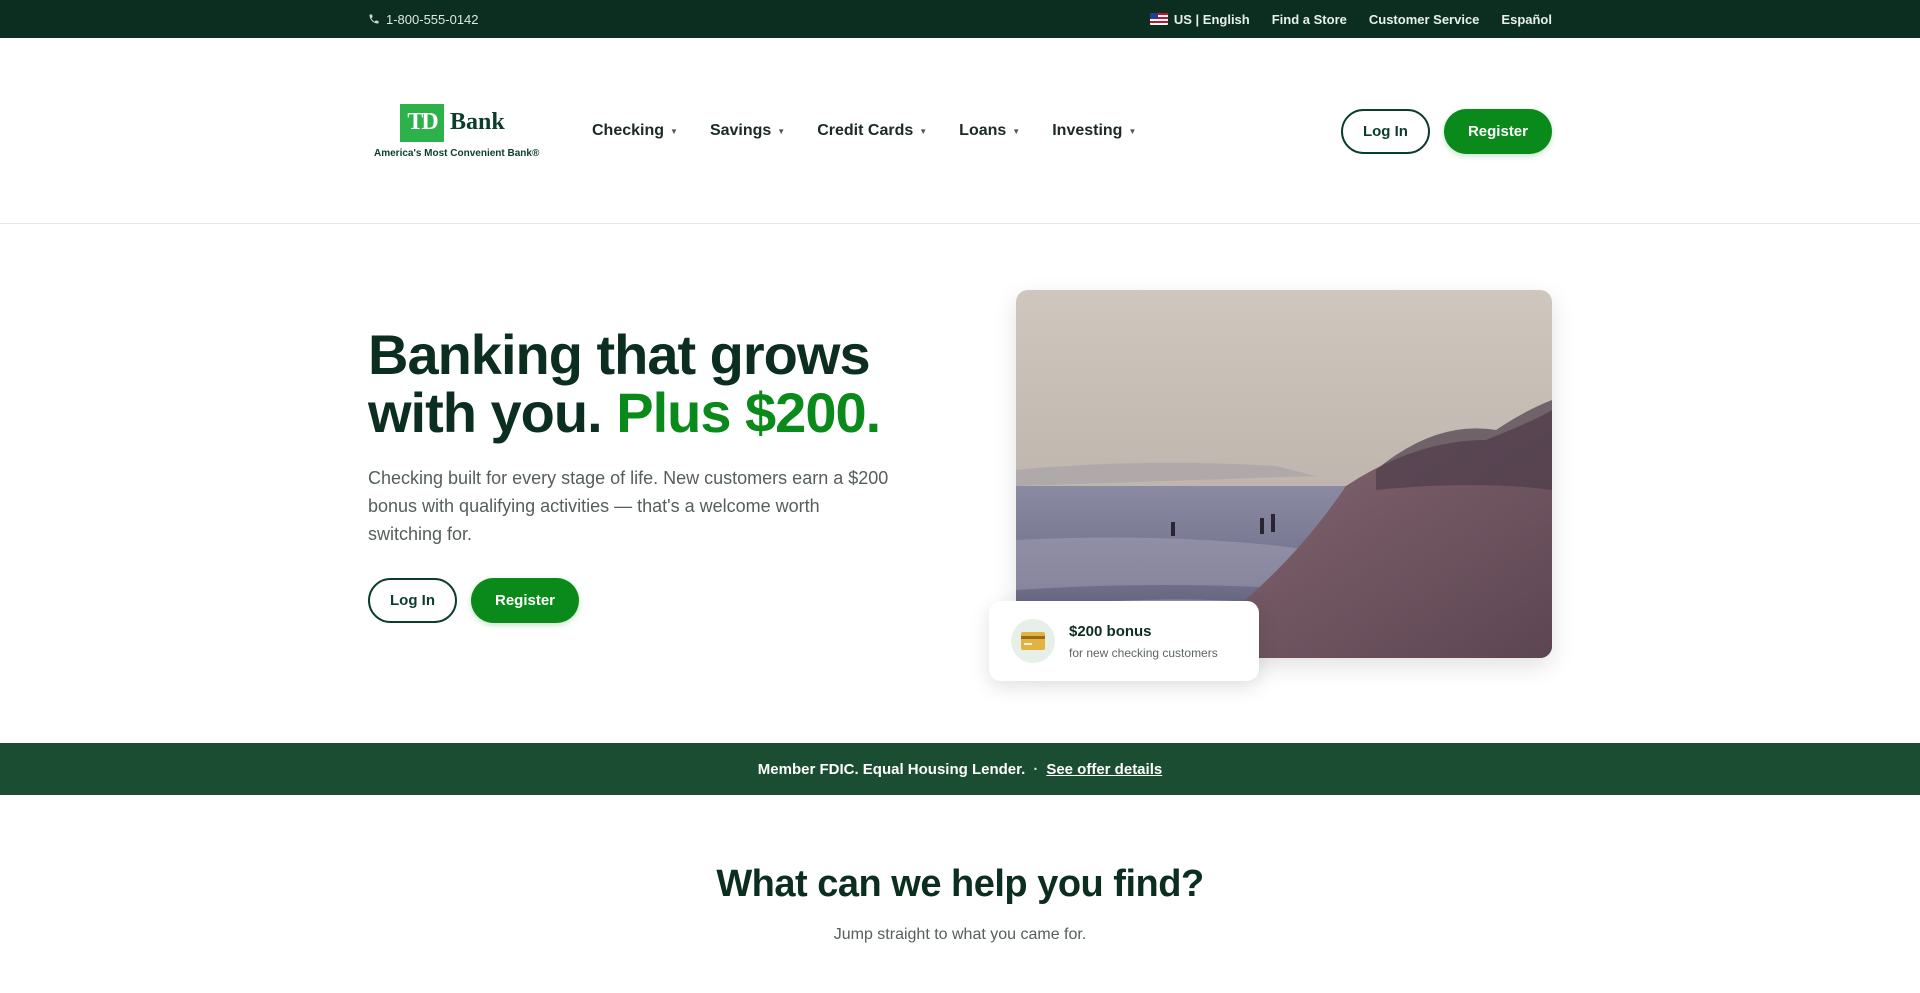 The height and width of the screenshot is (993, 1920). I want to click on logo-bank-text: Bank, so click(477, 122).